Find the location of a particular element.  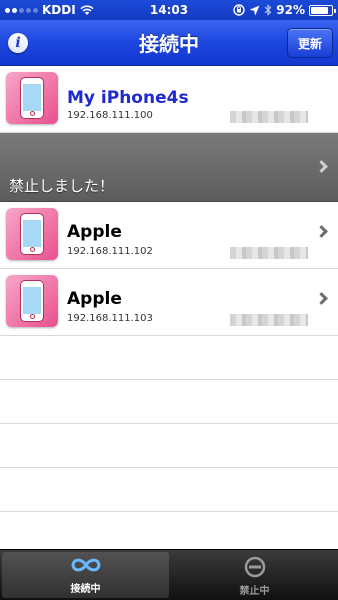

orientation-lock-icon is located at coordinates (239, 10).